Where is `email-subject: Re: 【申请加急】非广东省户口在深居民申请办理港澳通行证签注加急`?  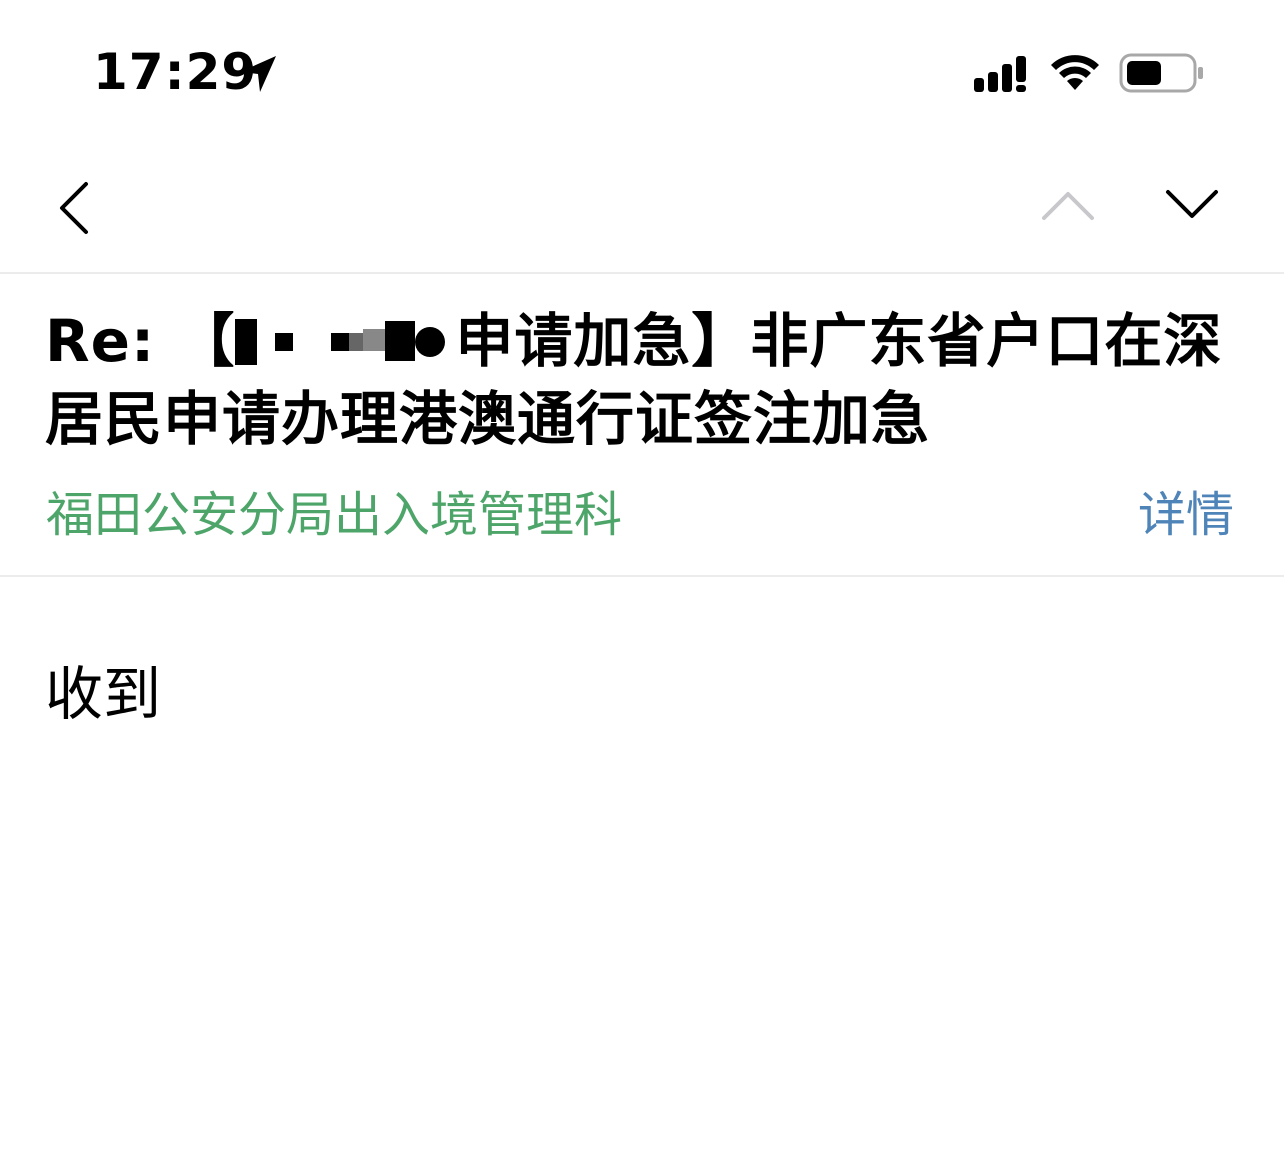 email-subject: Re: 【申请加急】非广东省户口在深居民申请办理港澳通行证签注加急 is located at coordinates (645, 380).